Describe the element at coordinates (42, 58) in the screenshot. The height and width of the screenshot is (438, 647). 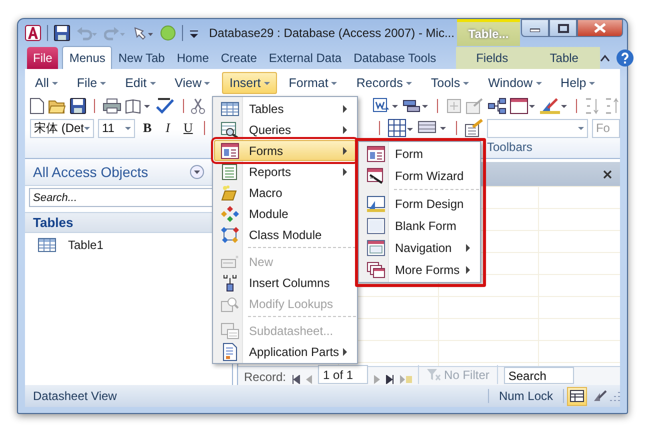
I see `ribbon-tab: File` at that location.